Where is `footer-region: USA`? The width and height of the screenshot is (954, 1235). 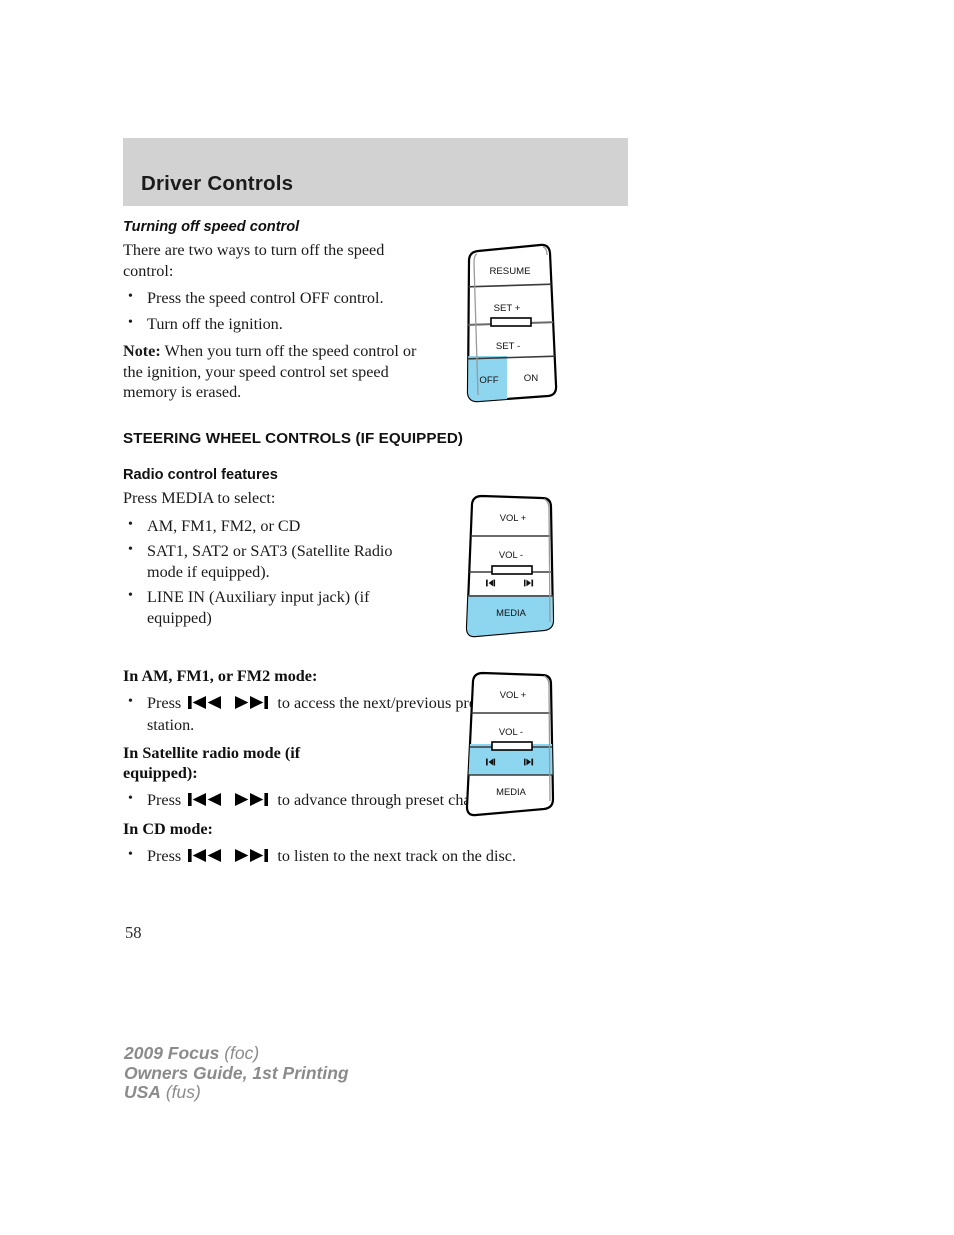 footer-region: USA is located at coordinates (142, 1092).